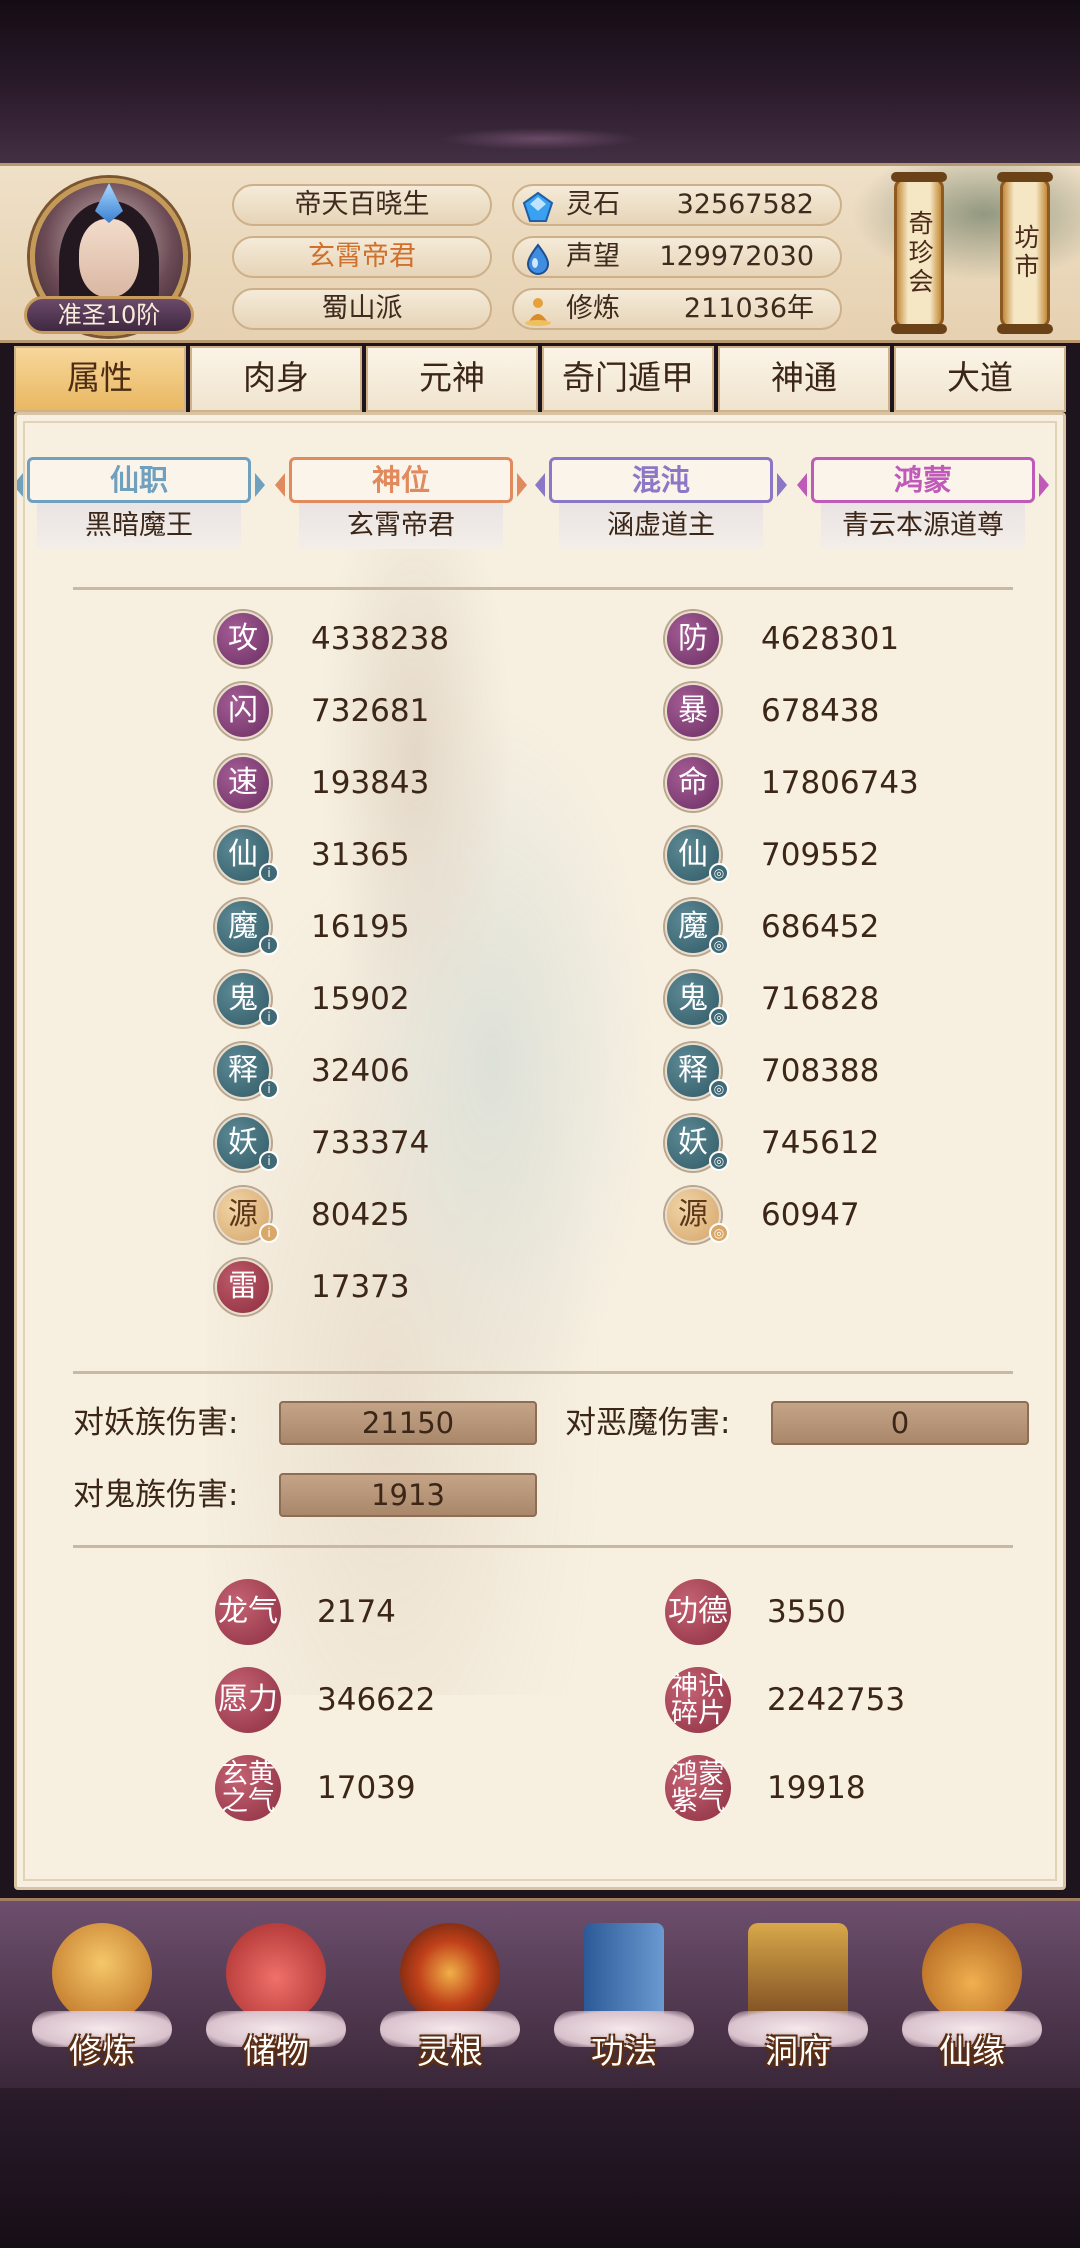 This screenshot has width=1080, height=2248. What do you see at coordinates (748, 308) in the screenshot?
I see `cultivation-value: 211036年` at bounding box center [748, 308].